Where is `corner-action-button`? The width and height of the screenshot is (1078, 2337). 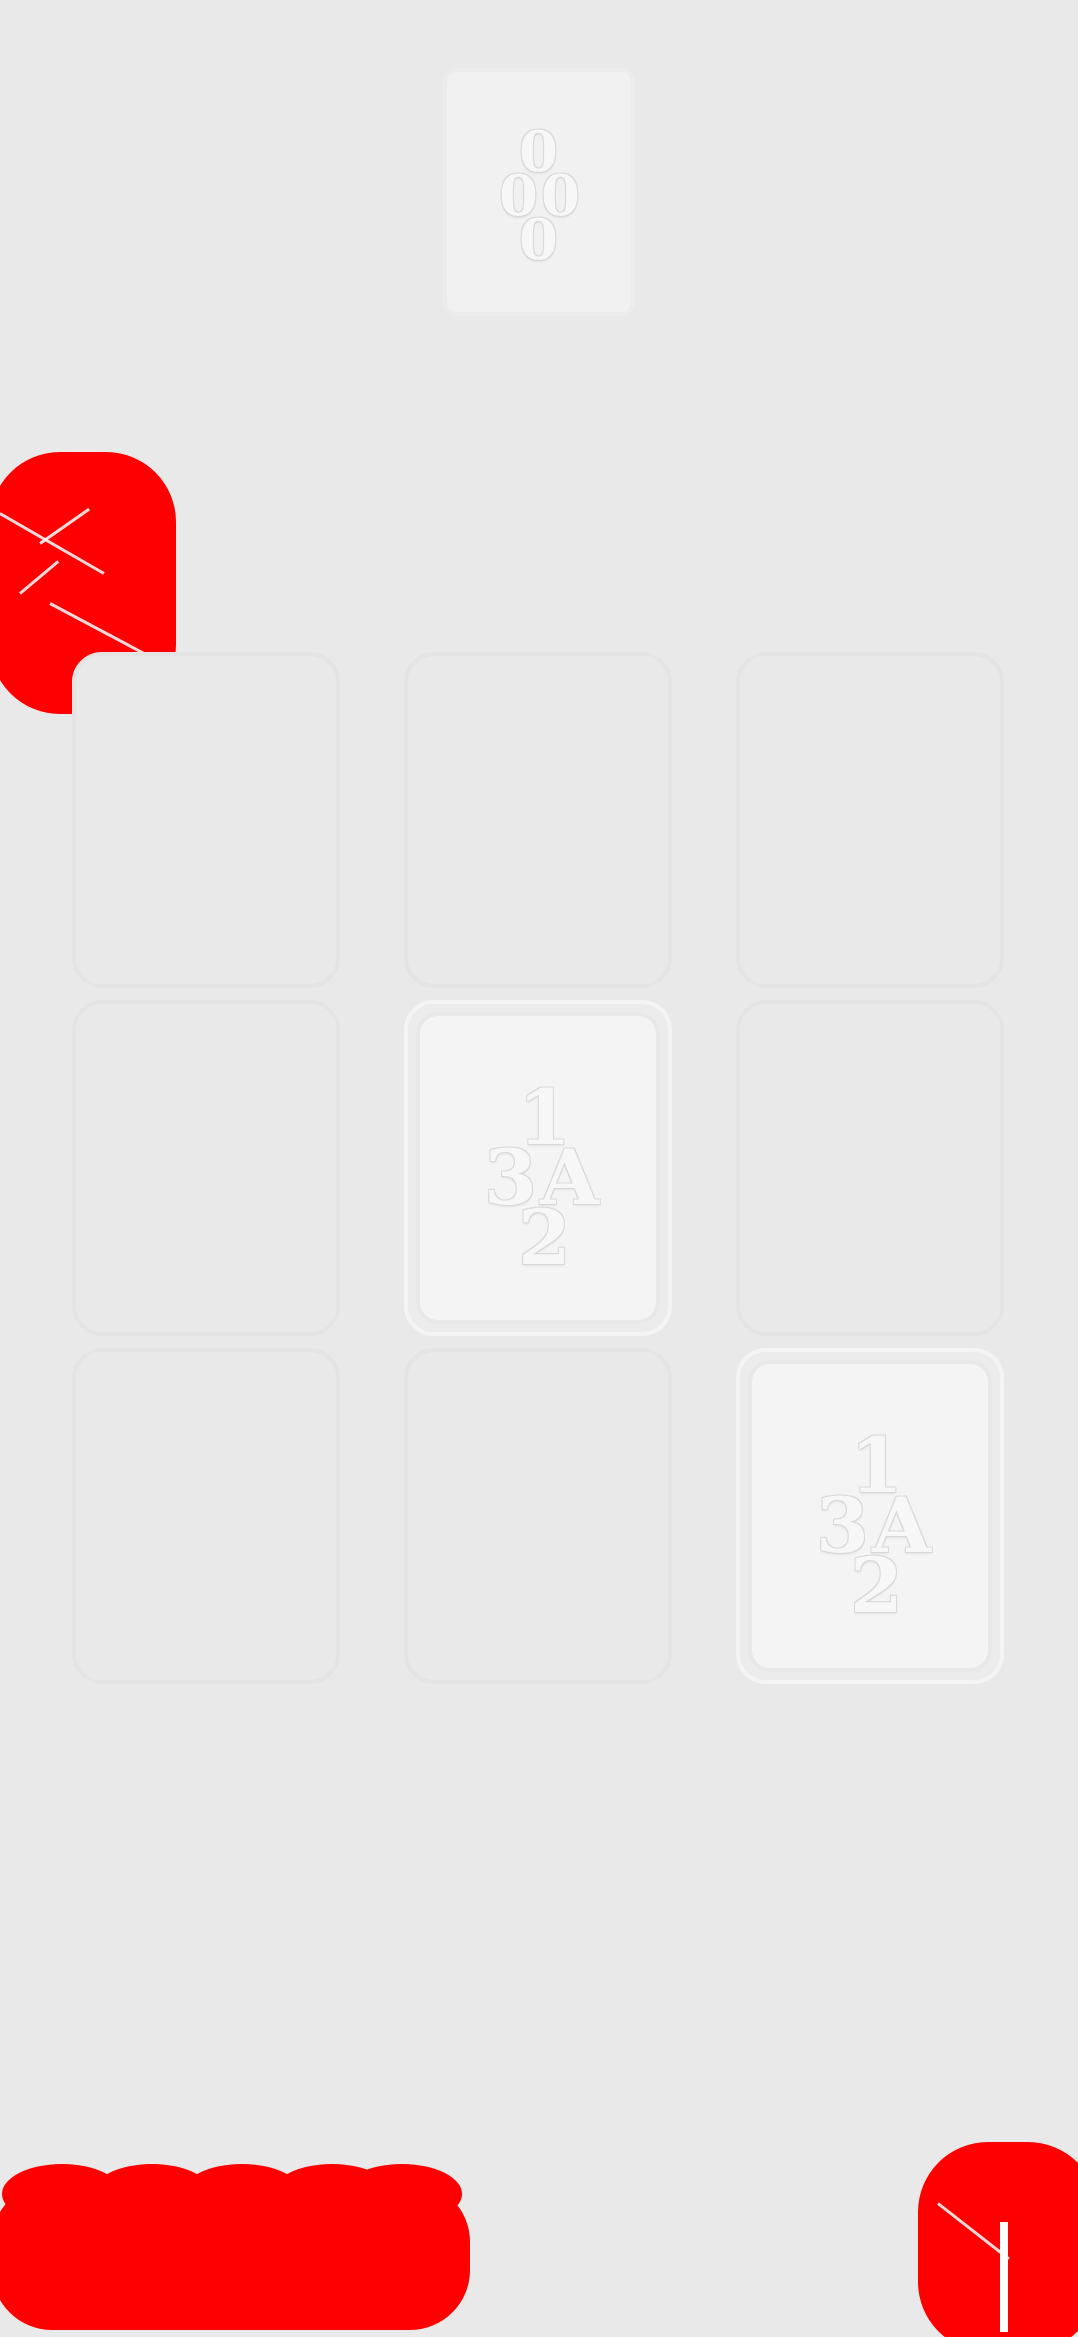
corner-action-button is located at coordinates (998, 2239).